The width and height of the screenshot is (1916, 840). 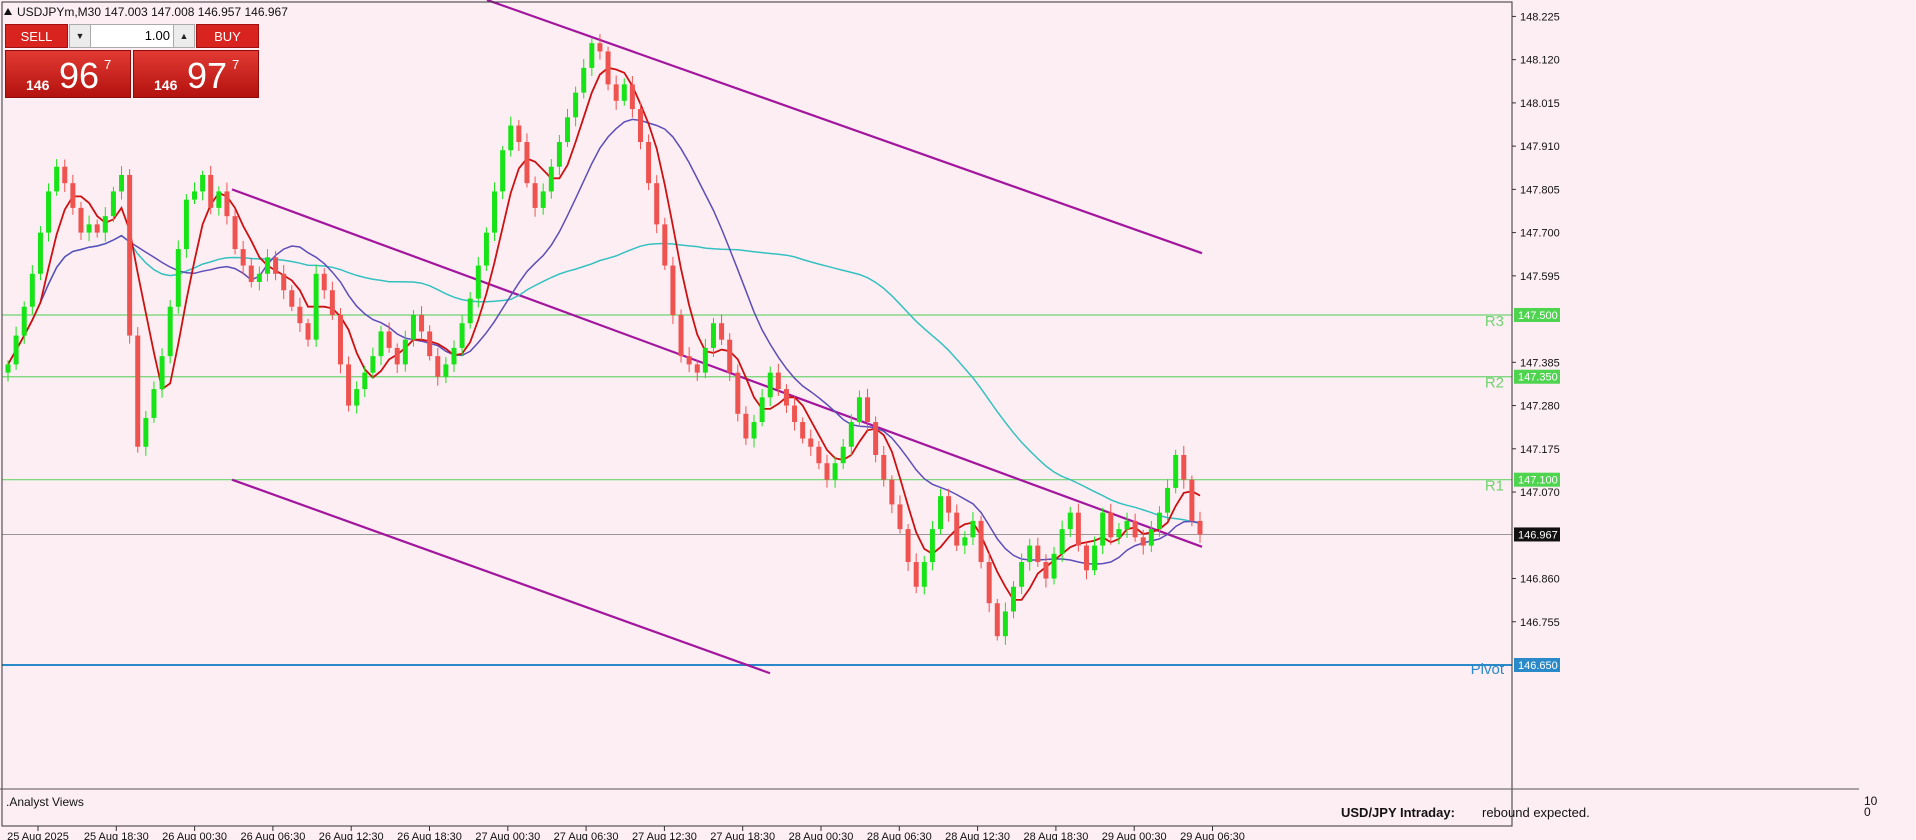 What do you see at coordinates (977, 835) in the screenshot?
I see `time-tick-label: 28 Aug 12:30` at bounding box center [977, 835].